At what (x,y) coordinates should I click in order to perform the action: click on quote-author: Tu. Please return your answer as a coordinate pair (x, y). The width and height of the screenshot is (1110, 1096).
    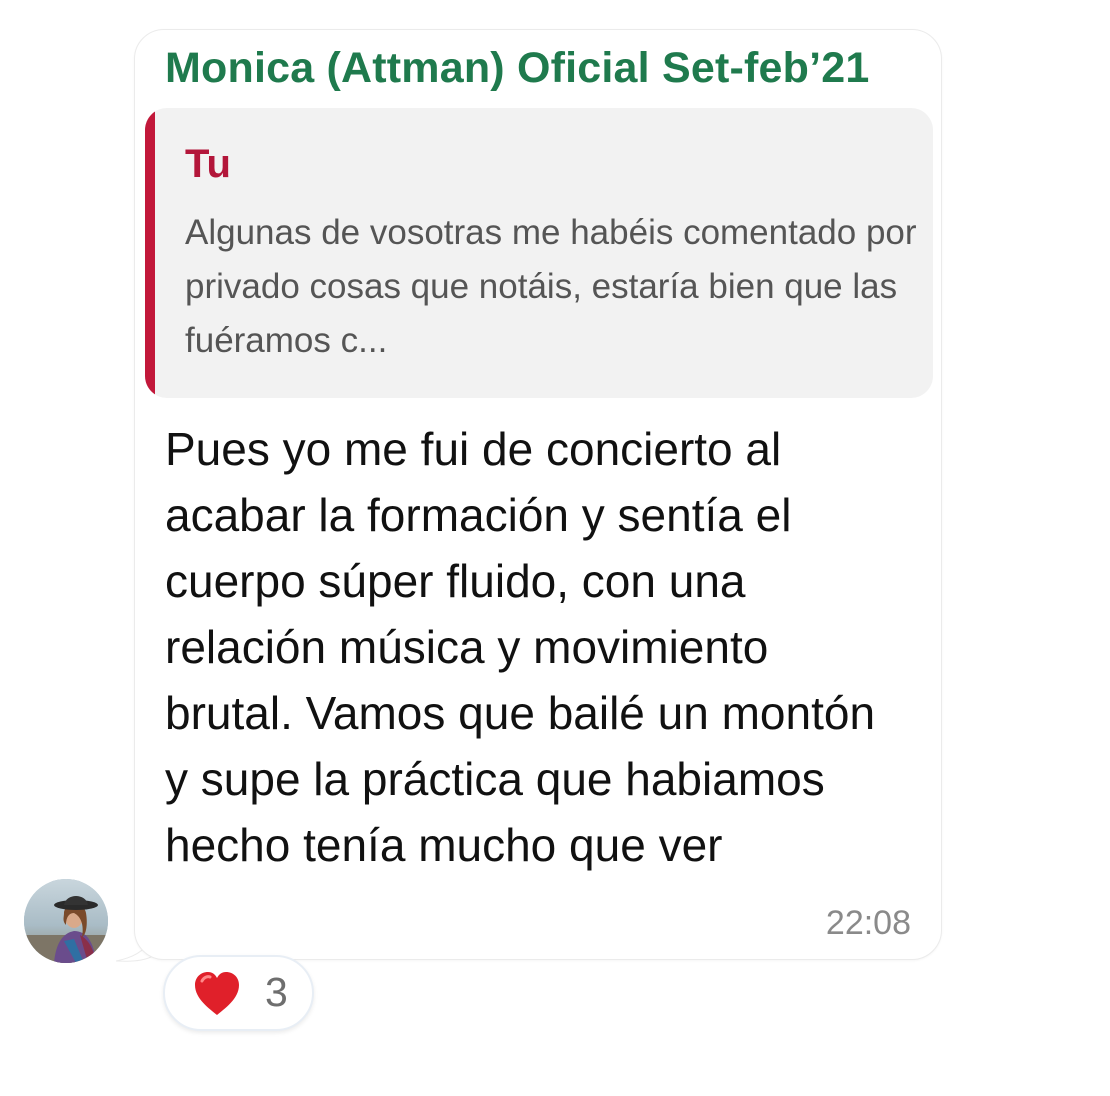
    Looking at the image, I should click on (208, 164).